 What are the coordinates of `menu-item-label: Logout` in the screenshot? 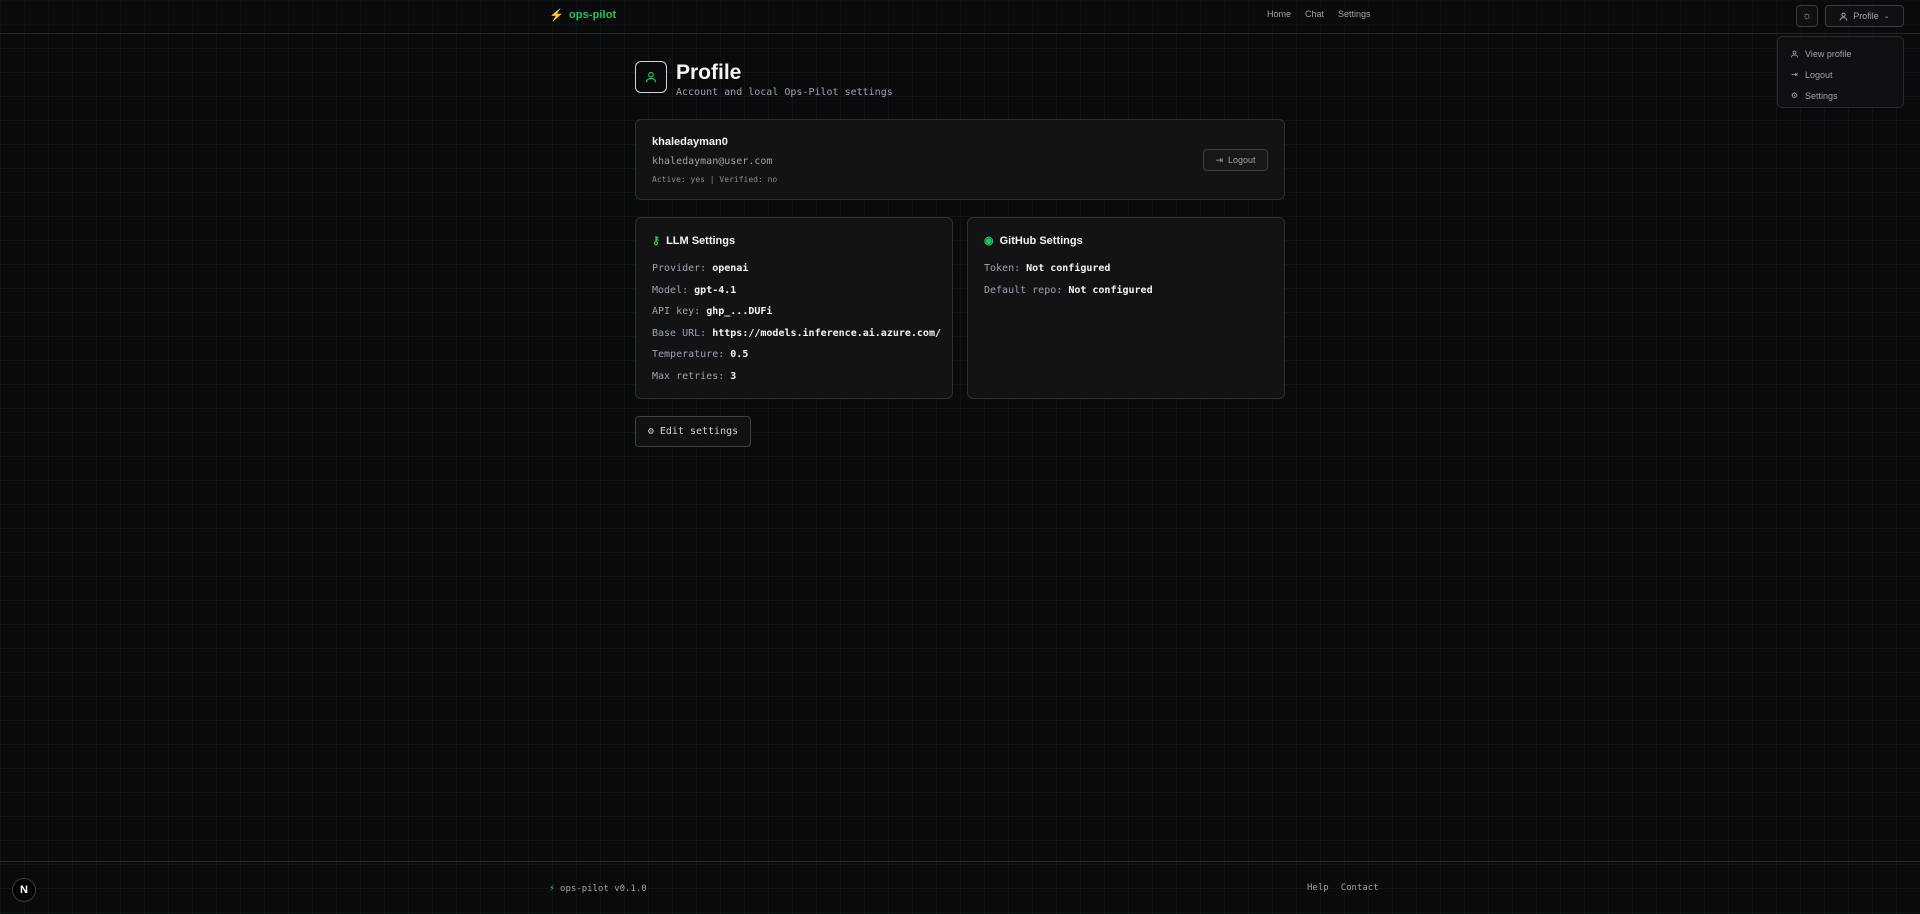 It's located at (1819, 74).